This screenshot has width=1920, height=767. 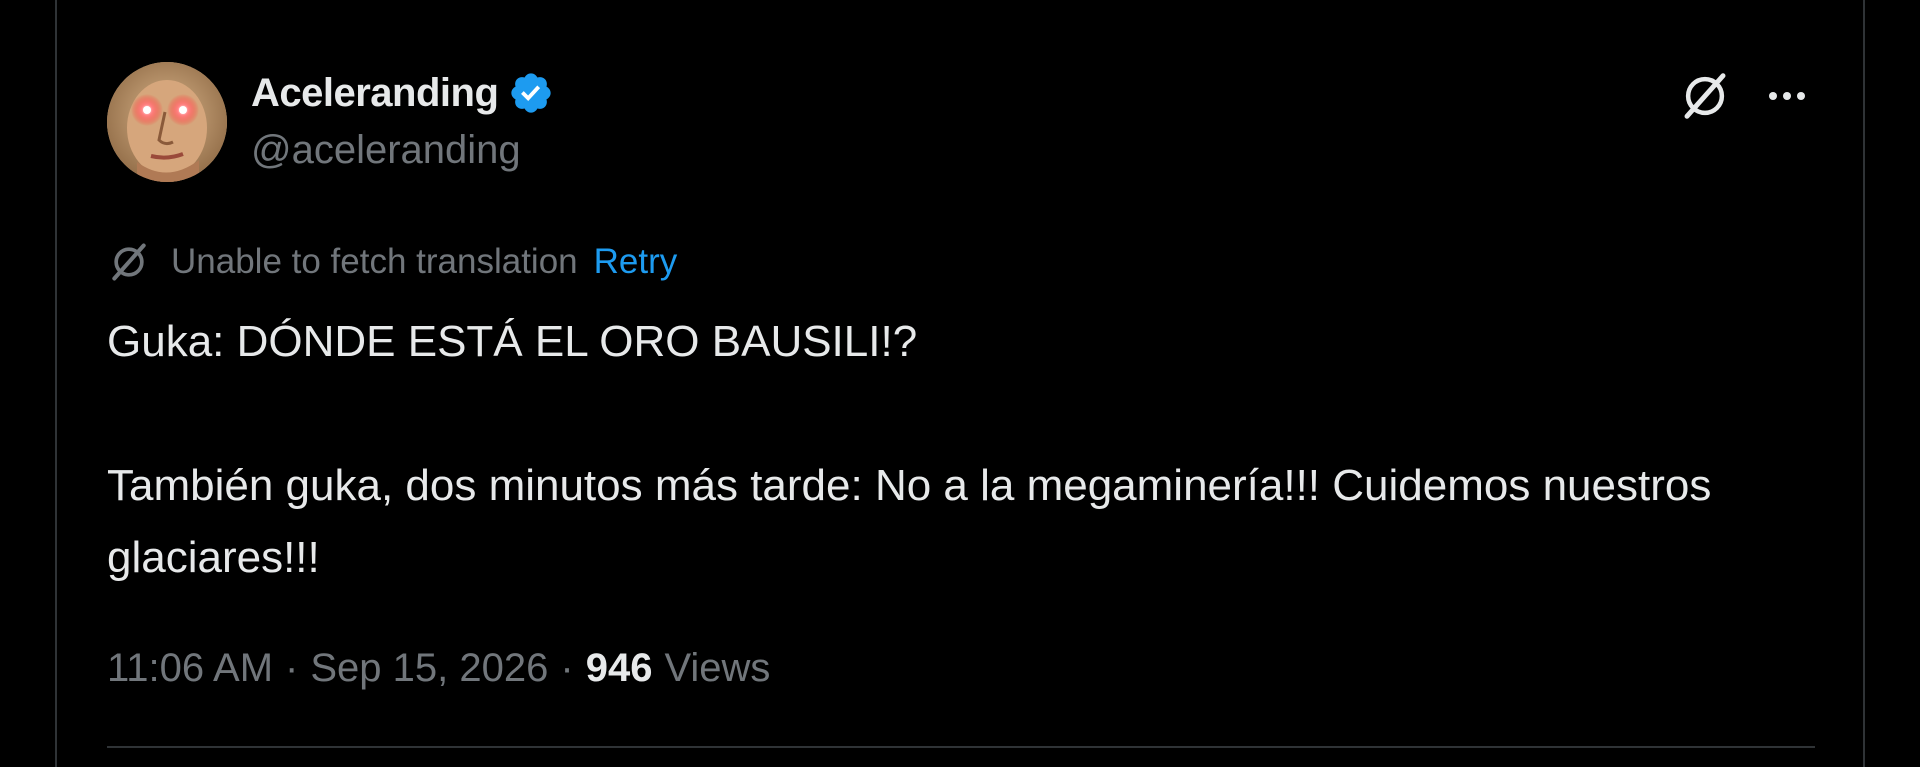 What do you see at coordinates (531, 93) in the screenshot?
I see `verified-badge-icon` at bounding box center [531, 93].